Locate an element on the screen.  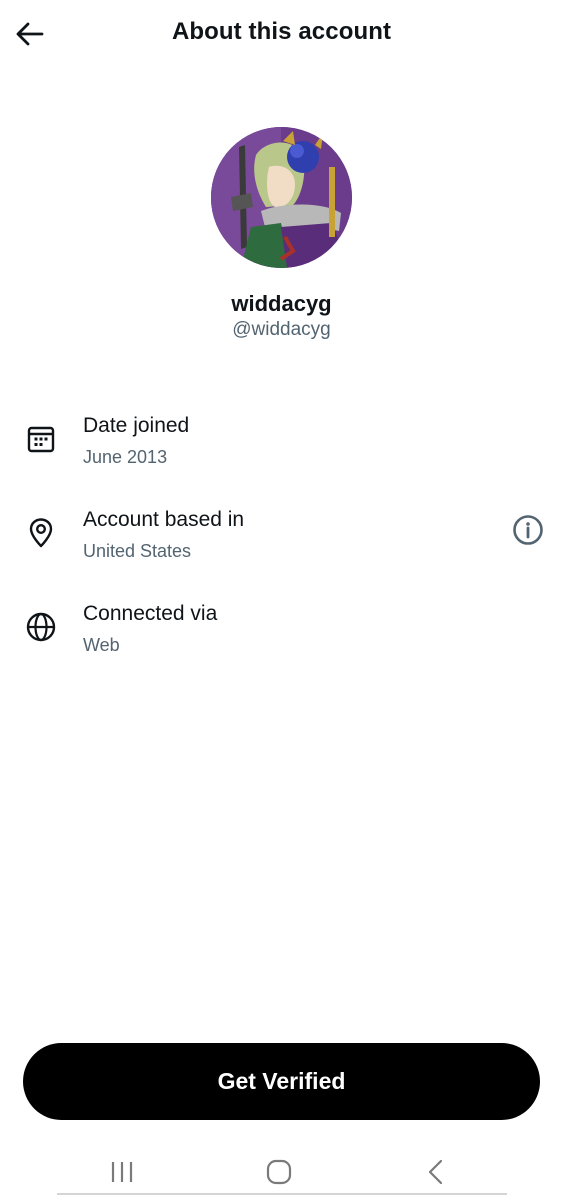
account-based-in-value: United States is located at coordinates (137, 551).